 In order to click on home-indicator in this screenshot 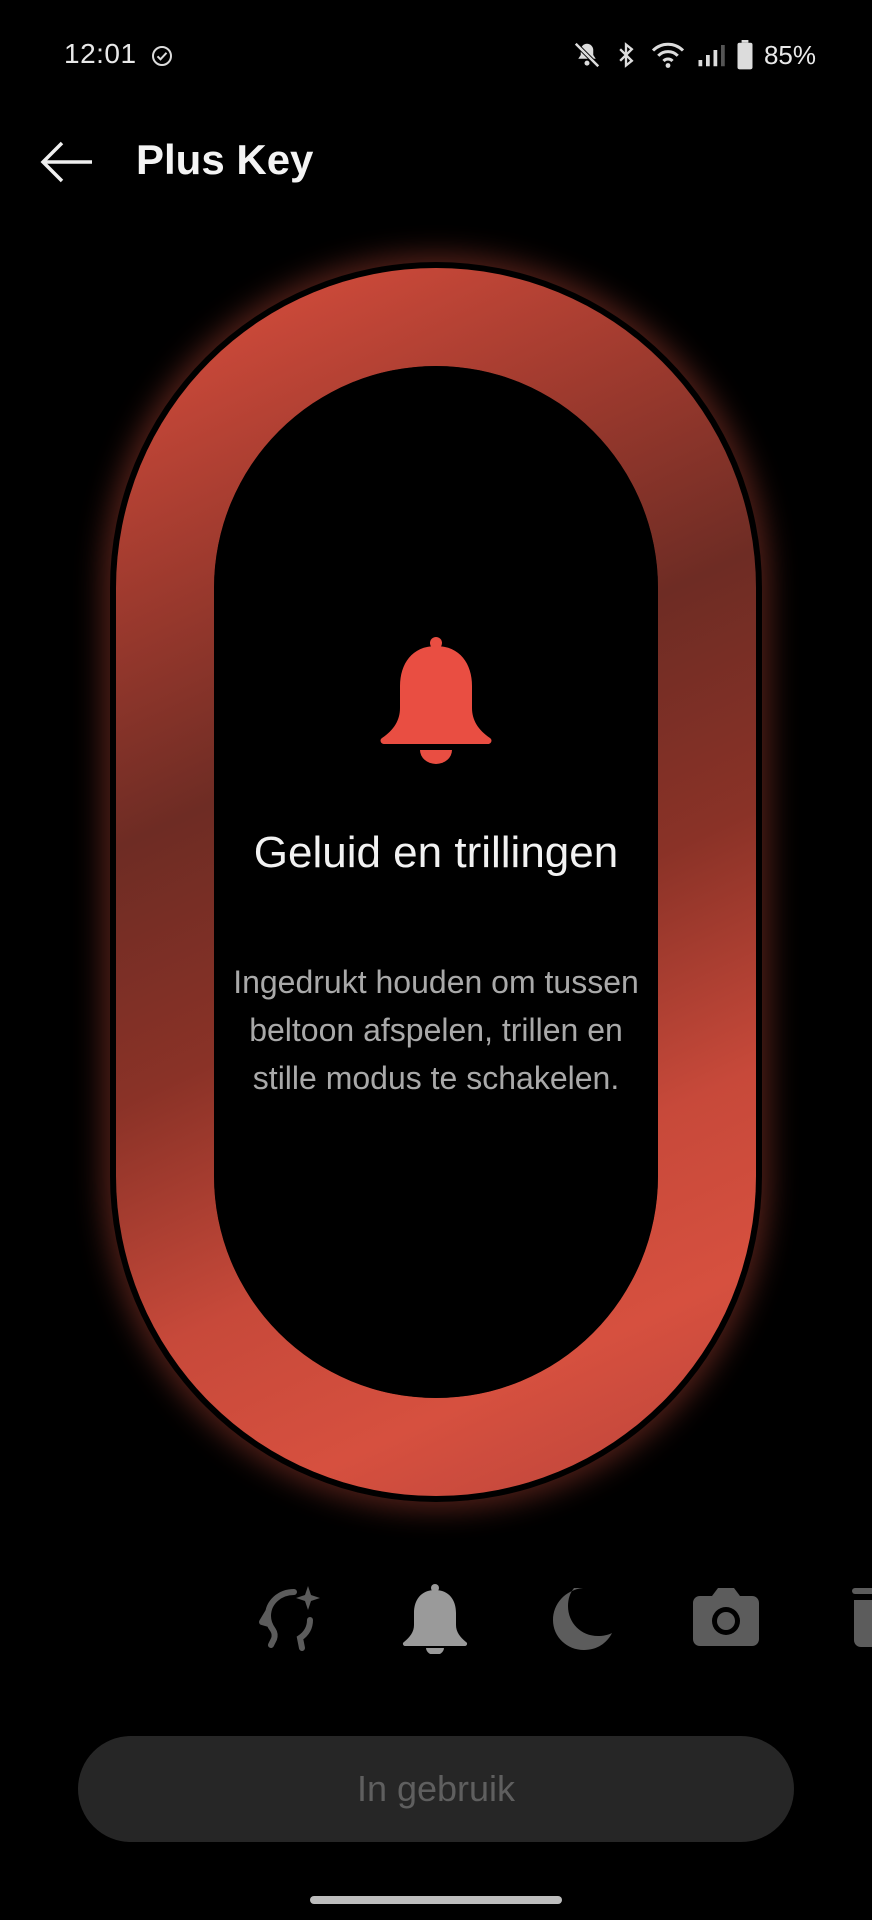, I will do `click(436, 1900)`.